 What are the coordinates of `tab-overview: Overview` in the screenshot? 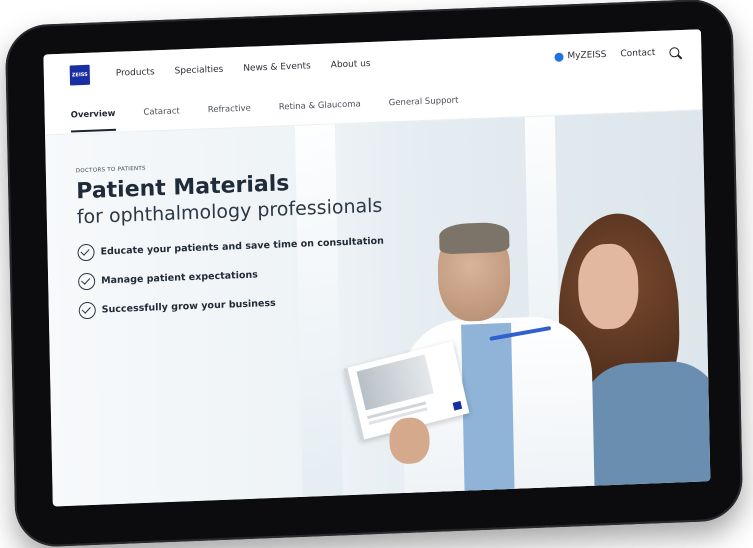 It's located at (93, 115).